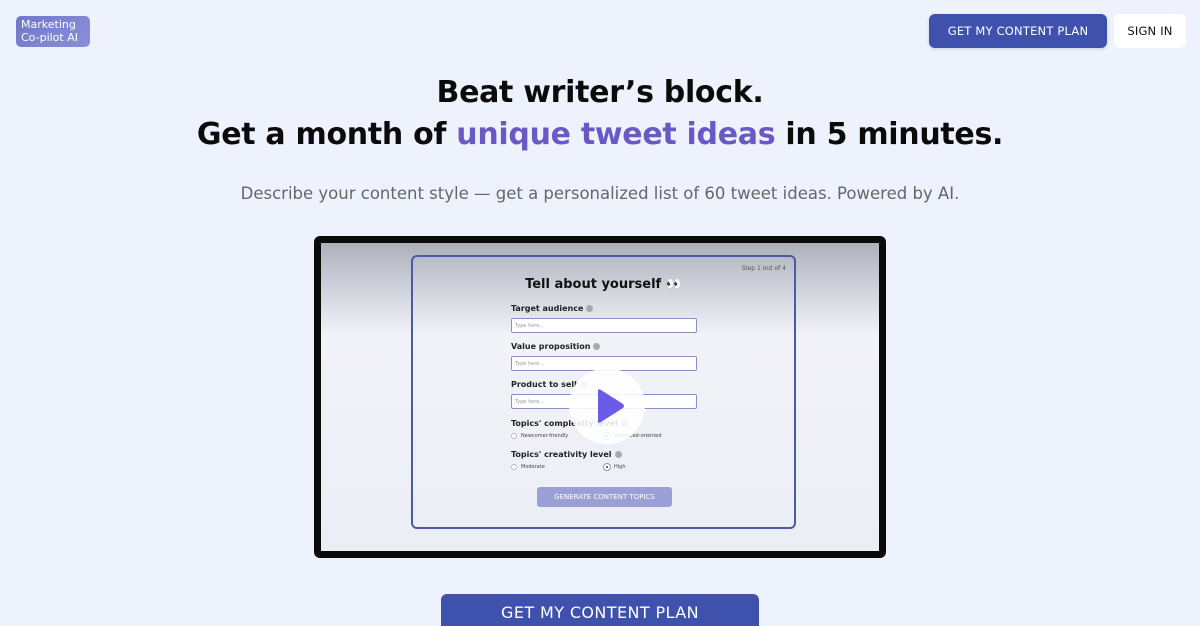 This screenshot has width=1200, height=626. What do you see at coordinates (1018, 31) in the screenshot?
I see `get-content-plan-button: GET MY CONTENT PLAN` at bounding box center [1018, 31].